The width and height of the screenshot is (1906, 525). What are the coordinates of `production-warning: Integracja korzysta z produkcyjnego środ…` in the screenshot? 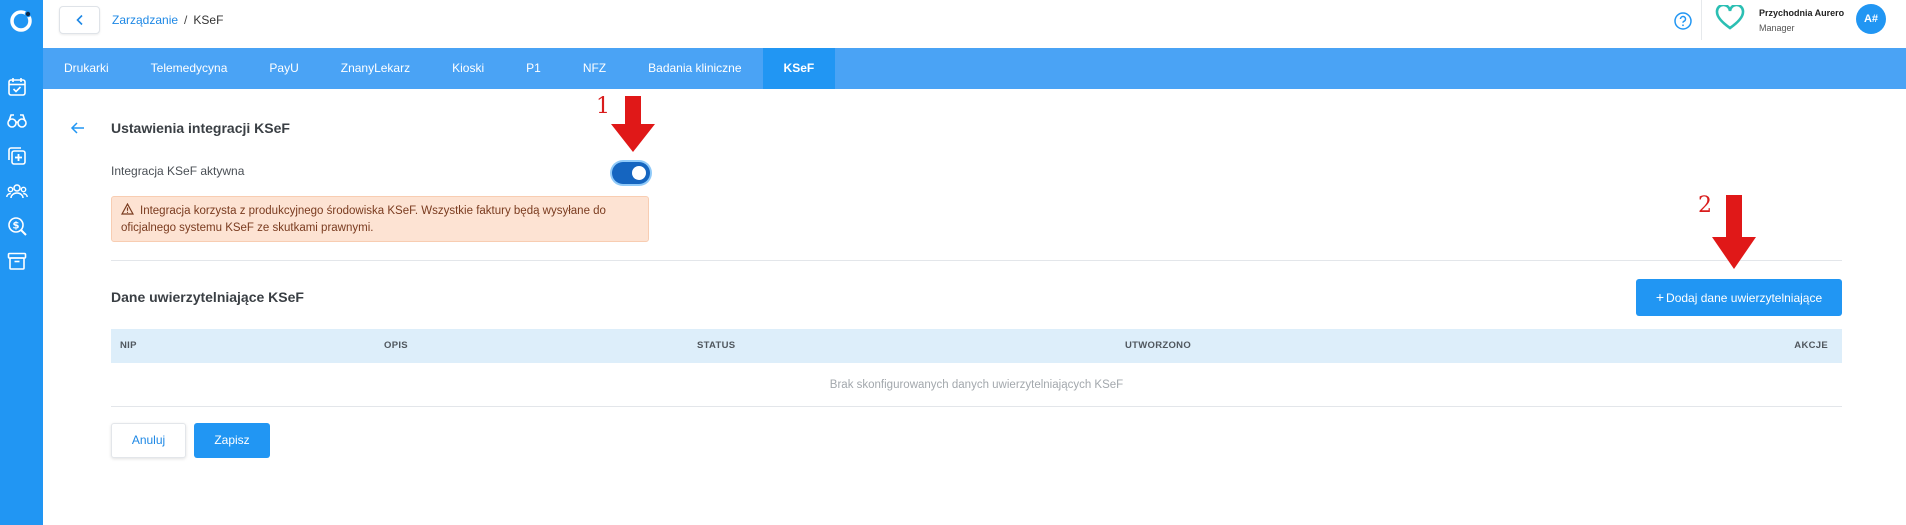 It's located at (380, 219).